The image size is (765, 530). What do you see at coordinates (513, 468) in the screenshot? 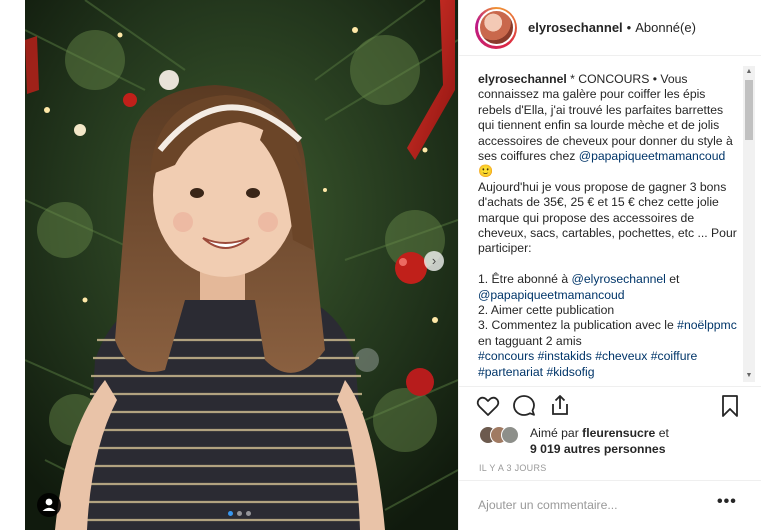
I see `post-timestamp: IL Y A 3 JOURS` at bounding box center [513, 468].